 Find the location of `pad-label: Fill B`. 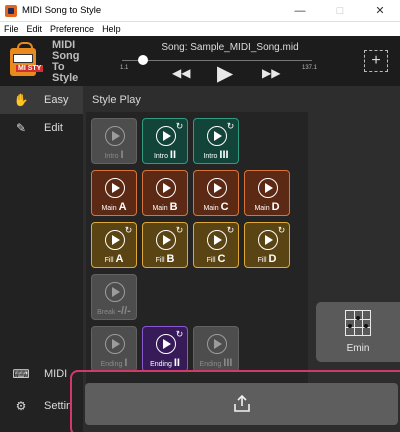

pad-label: Fill B is located at coordinates (165, 259).